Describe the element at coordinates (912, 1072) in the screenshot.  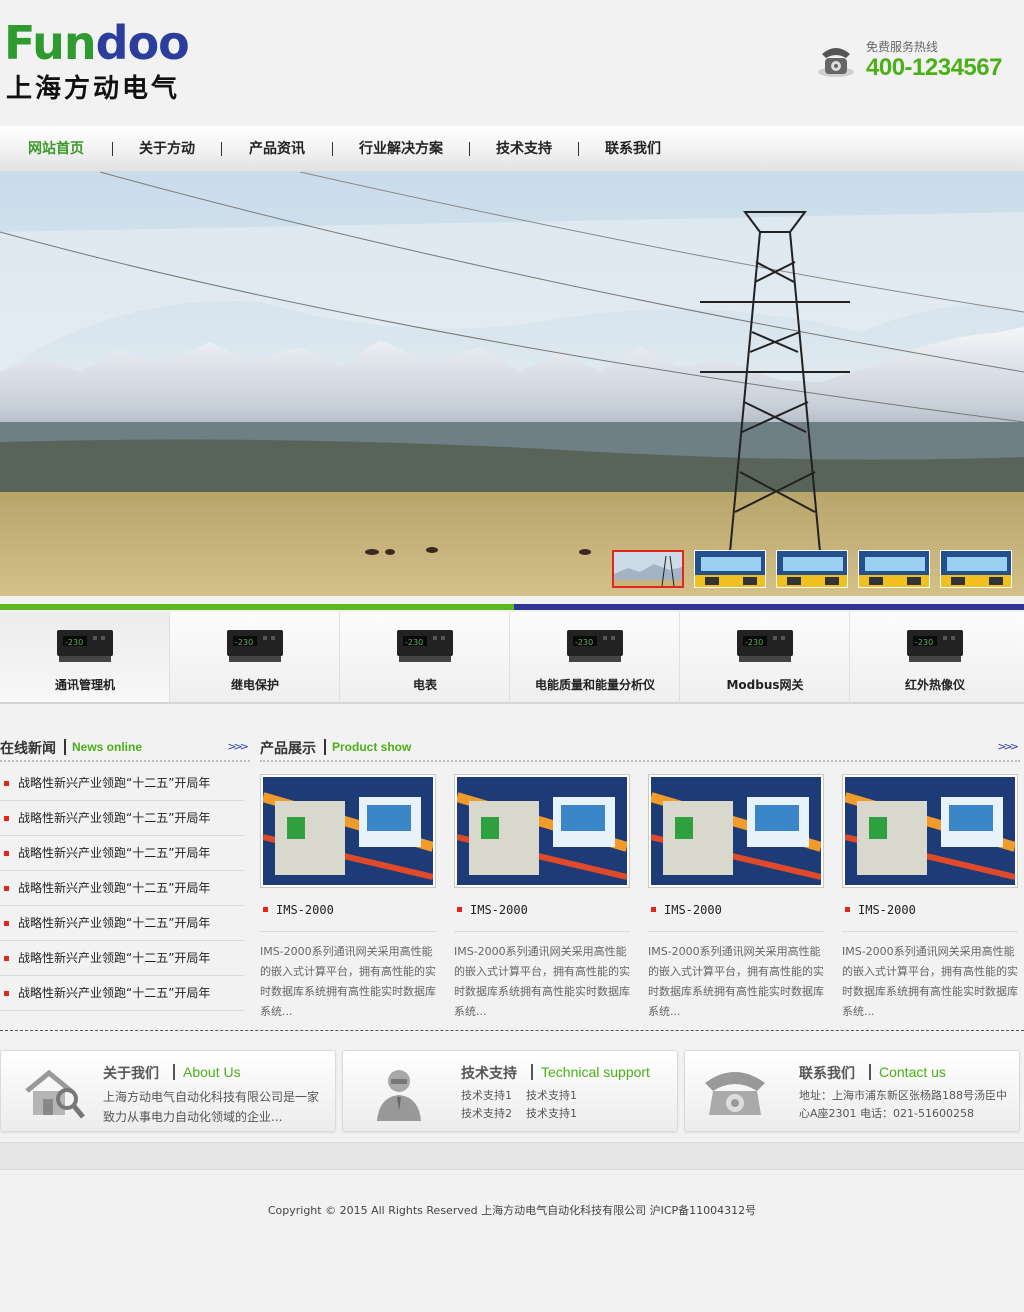
I see `contact-title-en: Contact us` at that location.